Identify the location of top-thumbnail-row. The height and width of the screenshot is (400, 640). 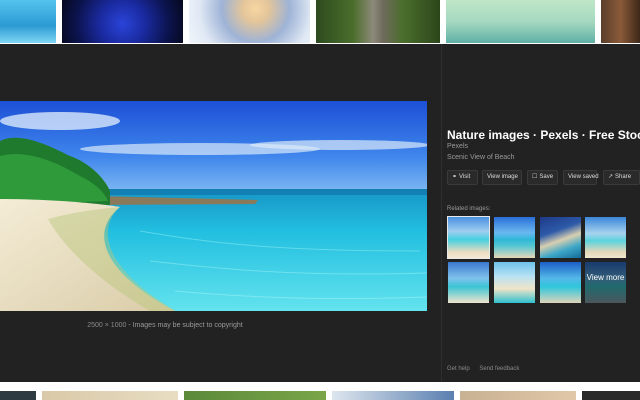
(320, 22).